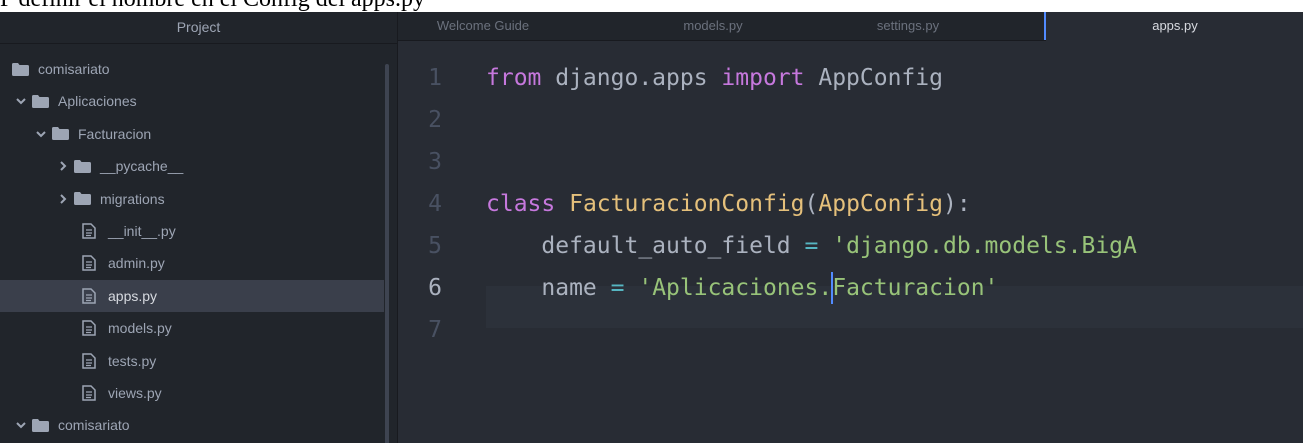 The height and width of the screenshot is (443, 1303). What do you see at coordinates (521, 204) in the screenshot?
I see `code-token: class` at bounding box center [521, 204].